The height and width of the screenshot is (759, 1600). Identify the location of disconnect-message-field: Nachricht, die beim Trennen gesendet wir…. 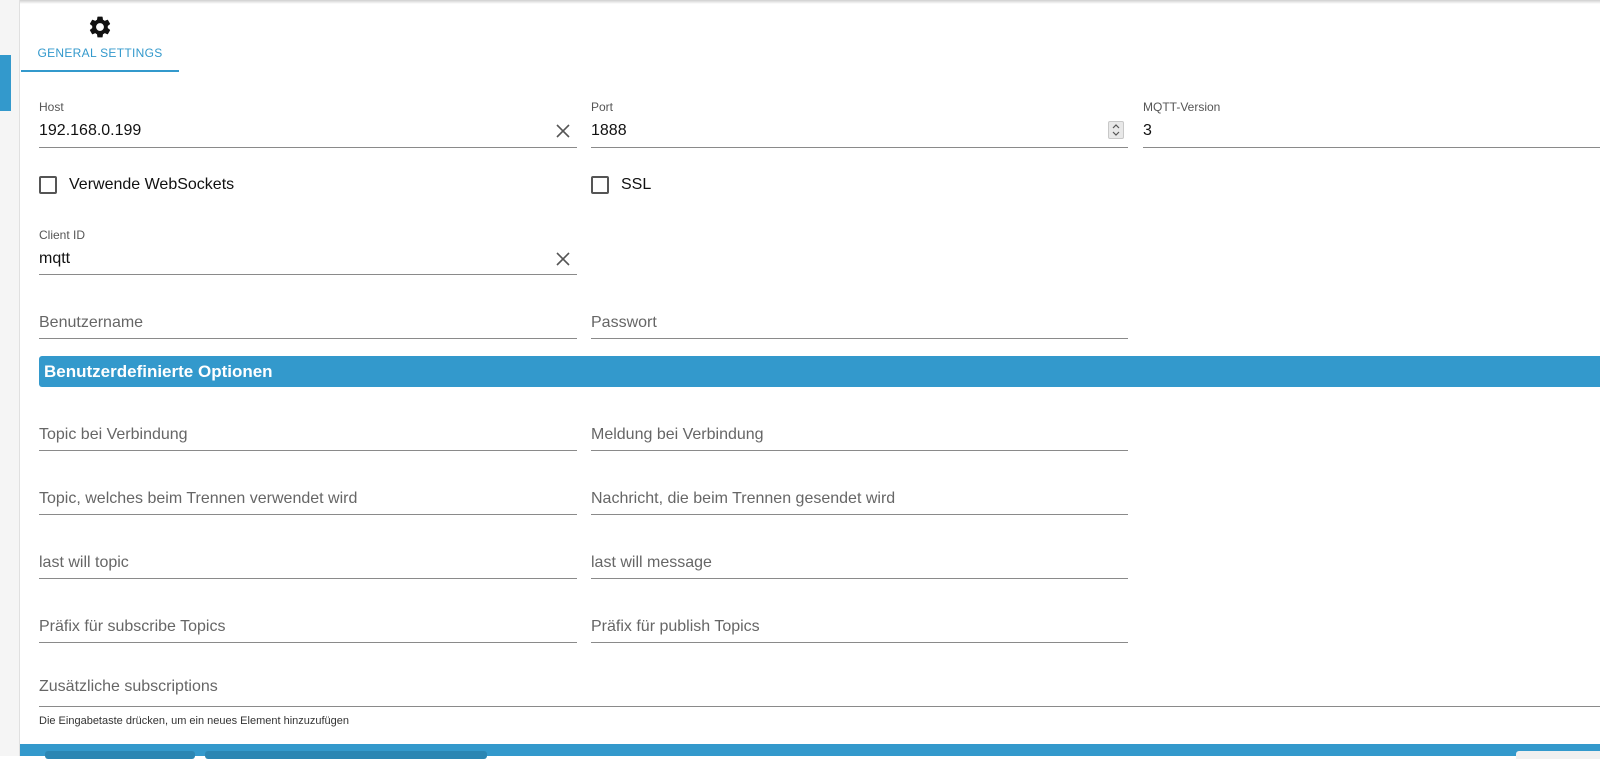
(859, 500).